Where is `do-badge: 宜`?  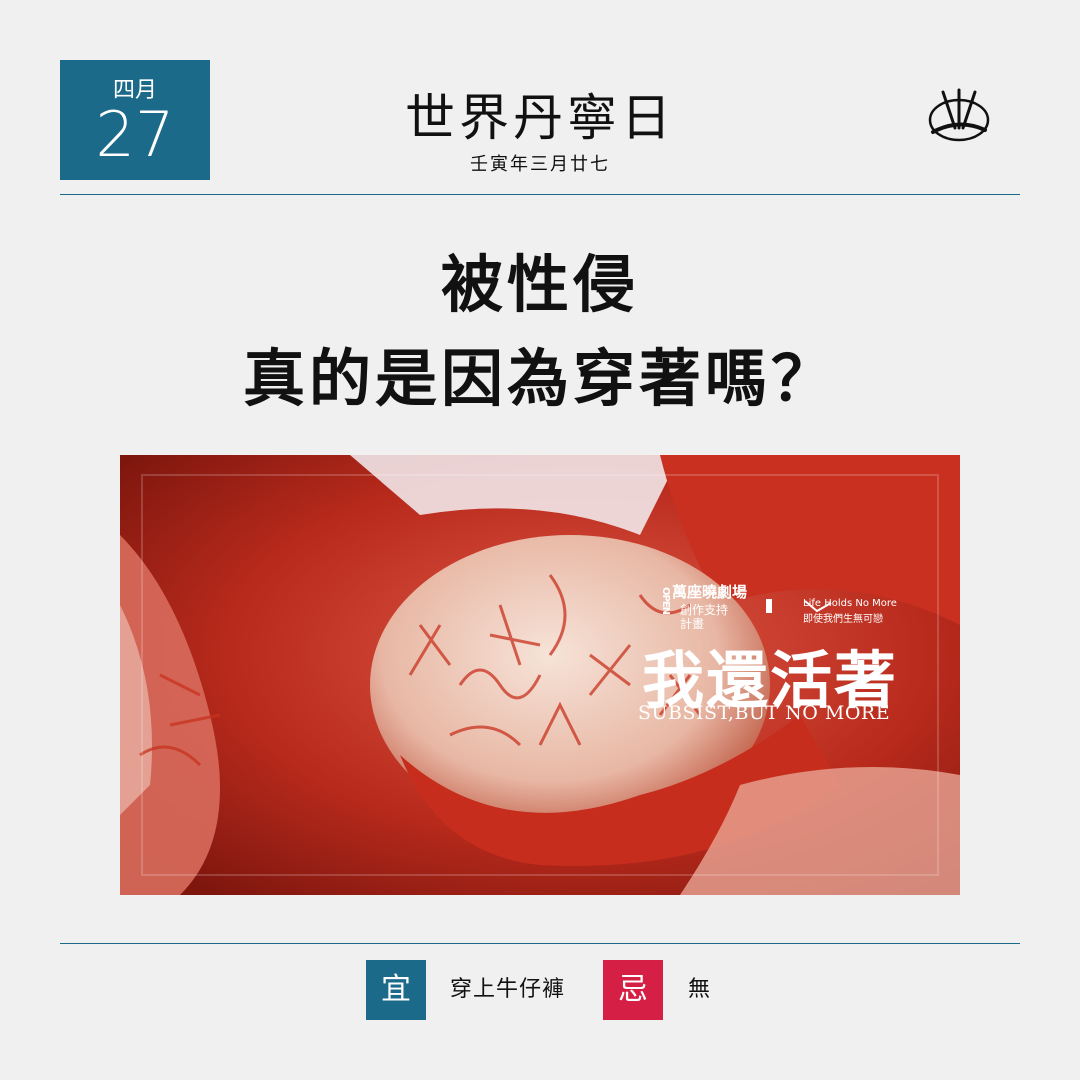 do-badge: 宜 is located at coordinates (396, 990).